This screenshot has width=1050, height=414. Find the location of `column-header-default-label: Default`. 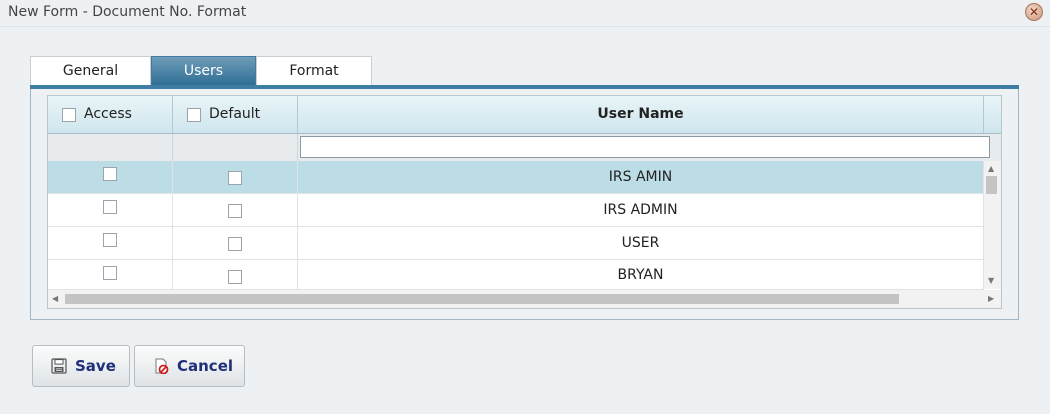

column-header-default-label: Default is located at coordinates (235, 114).